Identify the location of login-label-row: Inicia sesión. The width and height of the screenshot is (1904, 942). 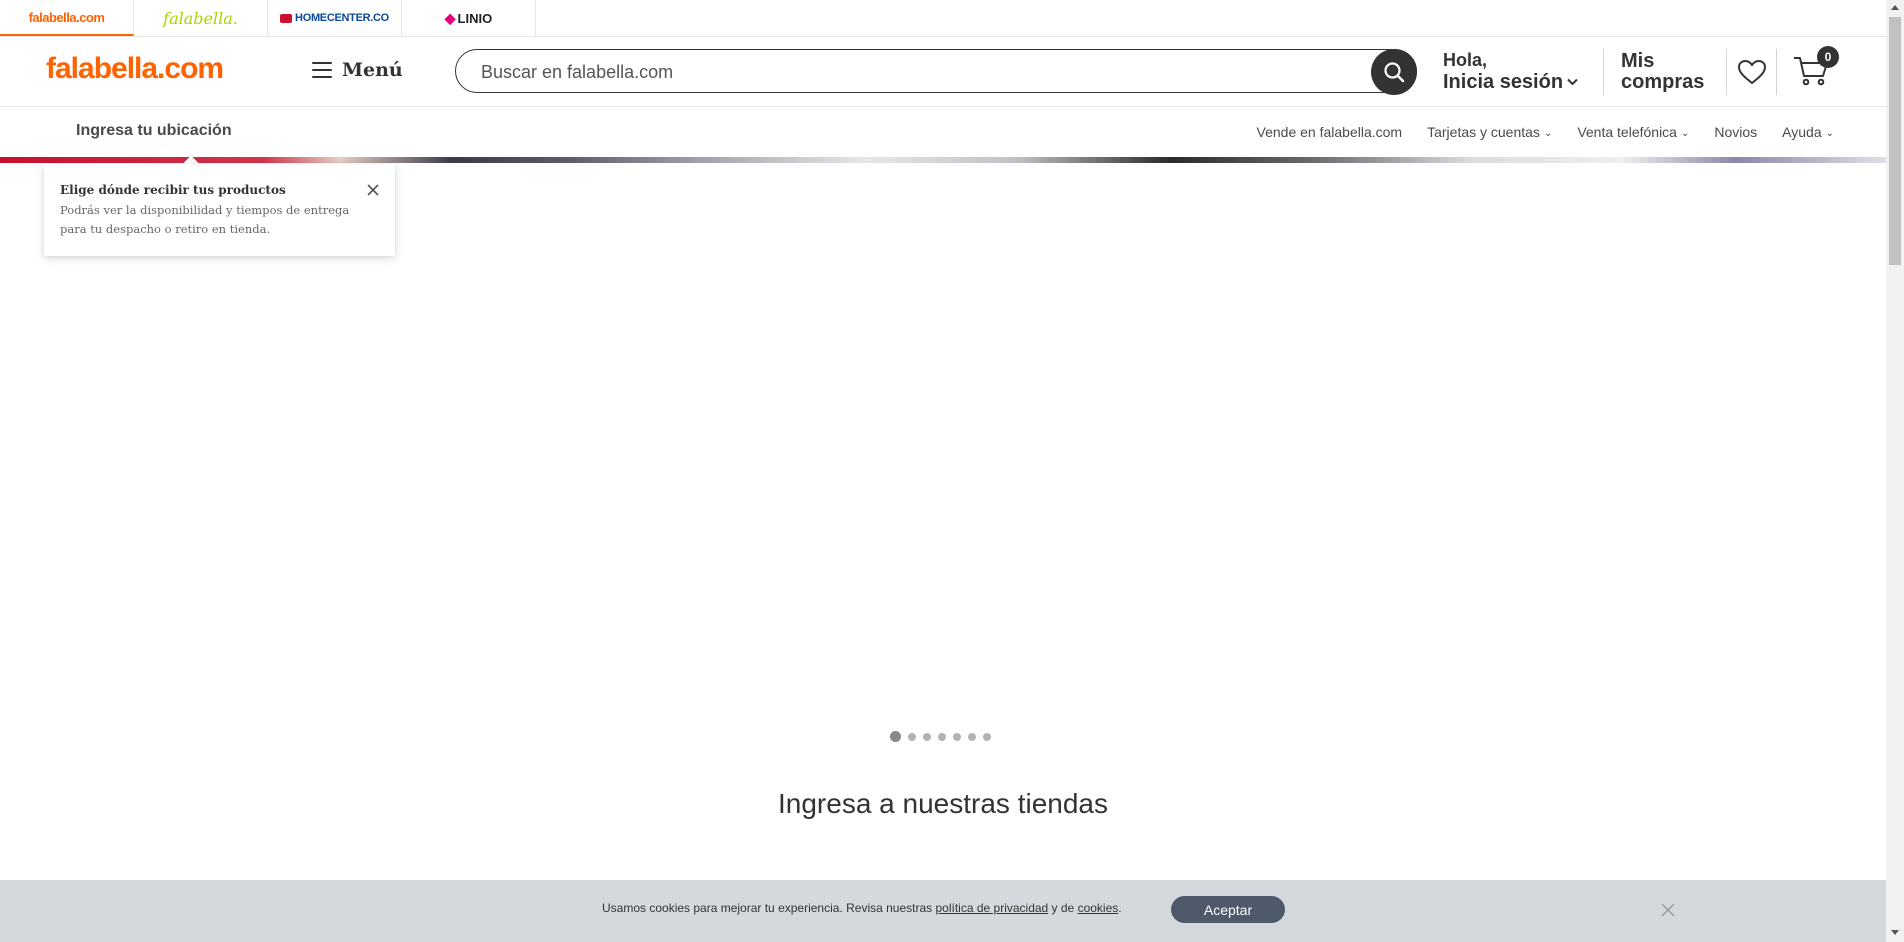
(1510, 82).